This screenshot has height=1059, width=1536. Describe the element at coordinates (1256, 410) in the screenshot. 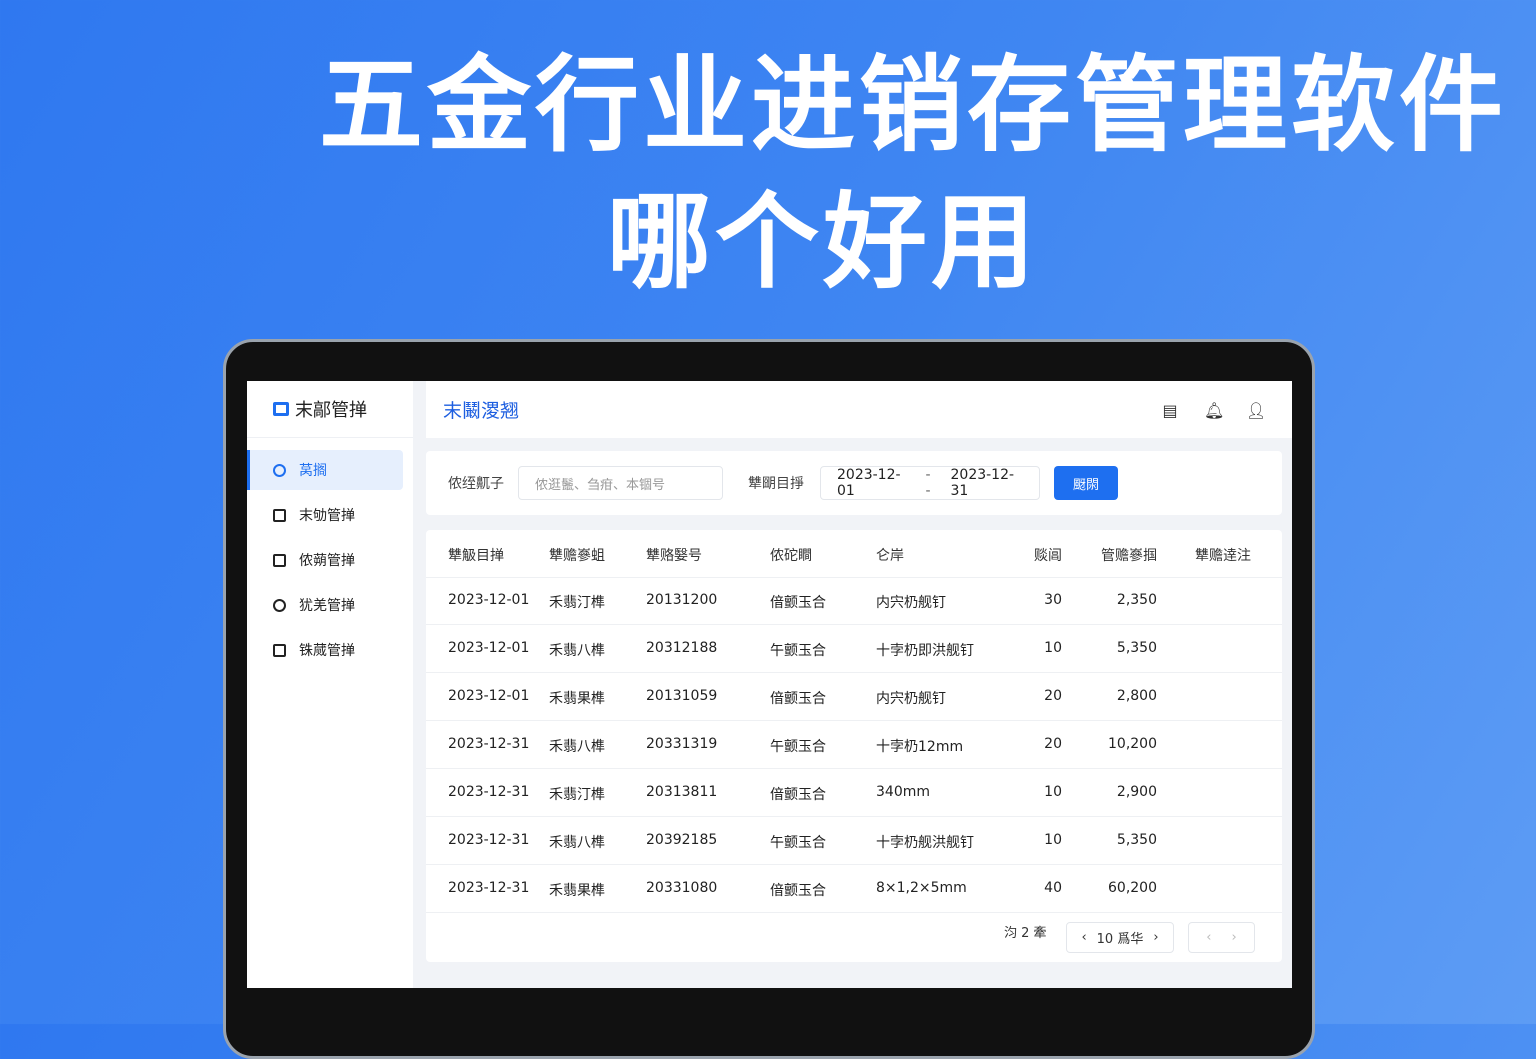

I see `user-icon: 👤︎` at that location.